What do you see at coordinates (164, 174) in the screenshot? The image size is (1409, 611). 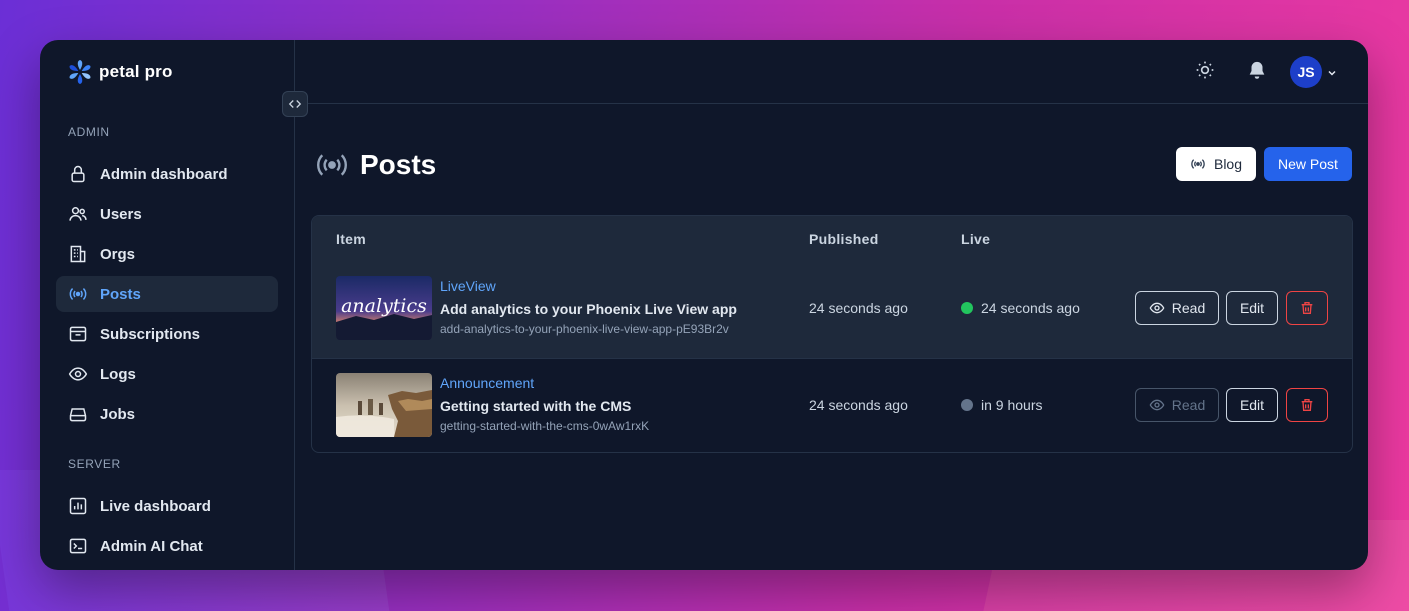 I see `sidebar-item-label: Admin dashboard` at bounding box center [164, 174].